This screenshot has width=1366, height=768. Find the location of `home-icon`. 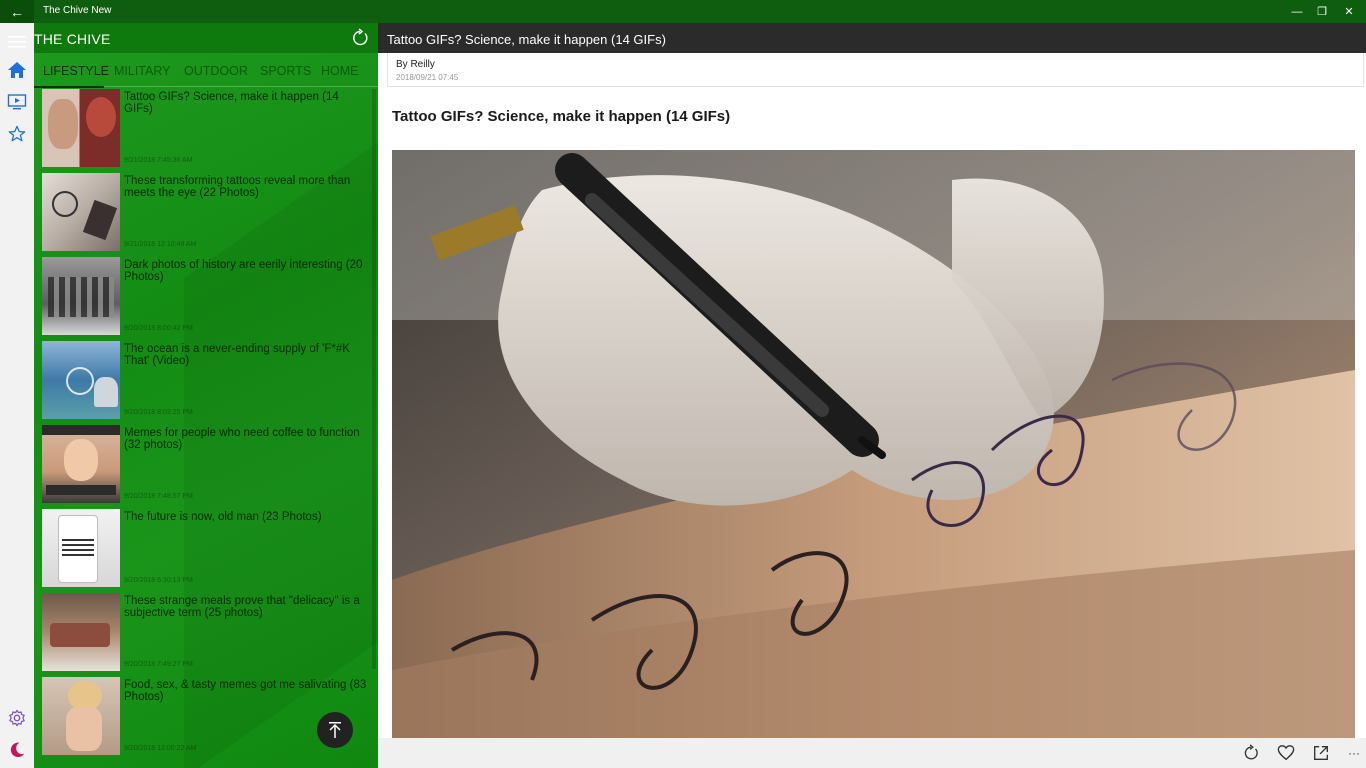

home-icon is located at coordinates (17, 70).